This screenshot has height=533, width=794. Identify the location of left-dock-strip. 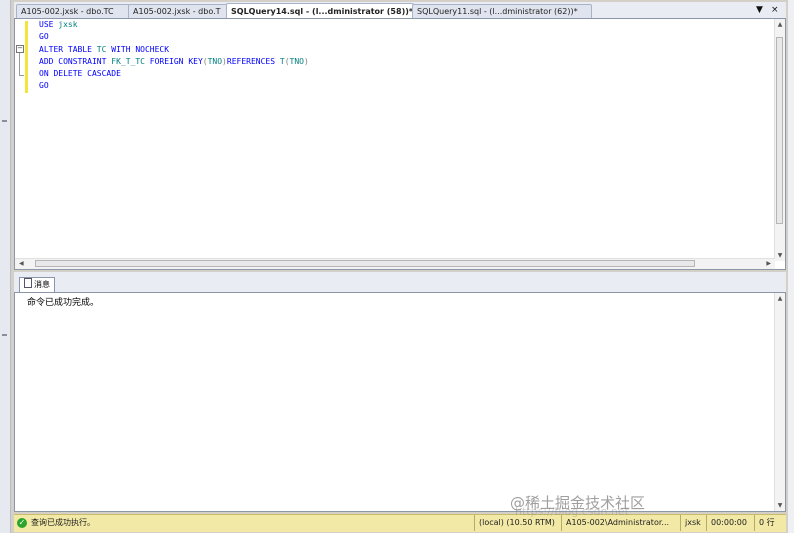
(5, 266).